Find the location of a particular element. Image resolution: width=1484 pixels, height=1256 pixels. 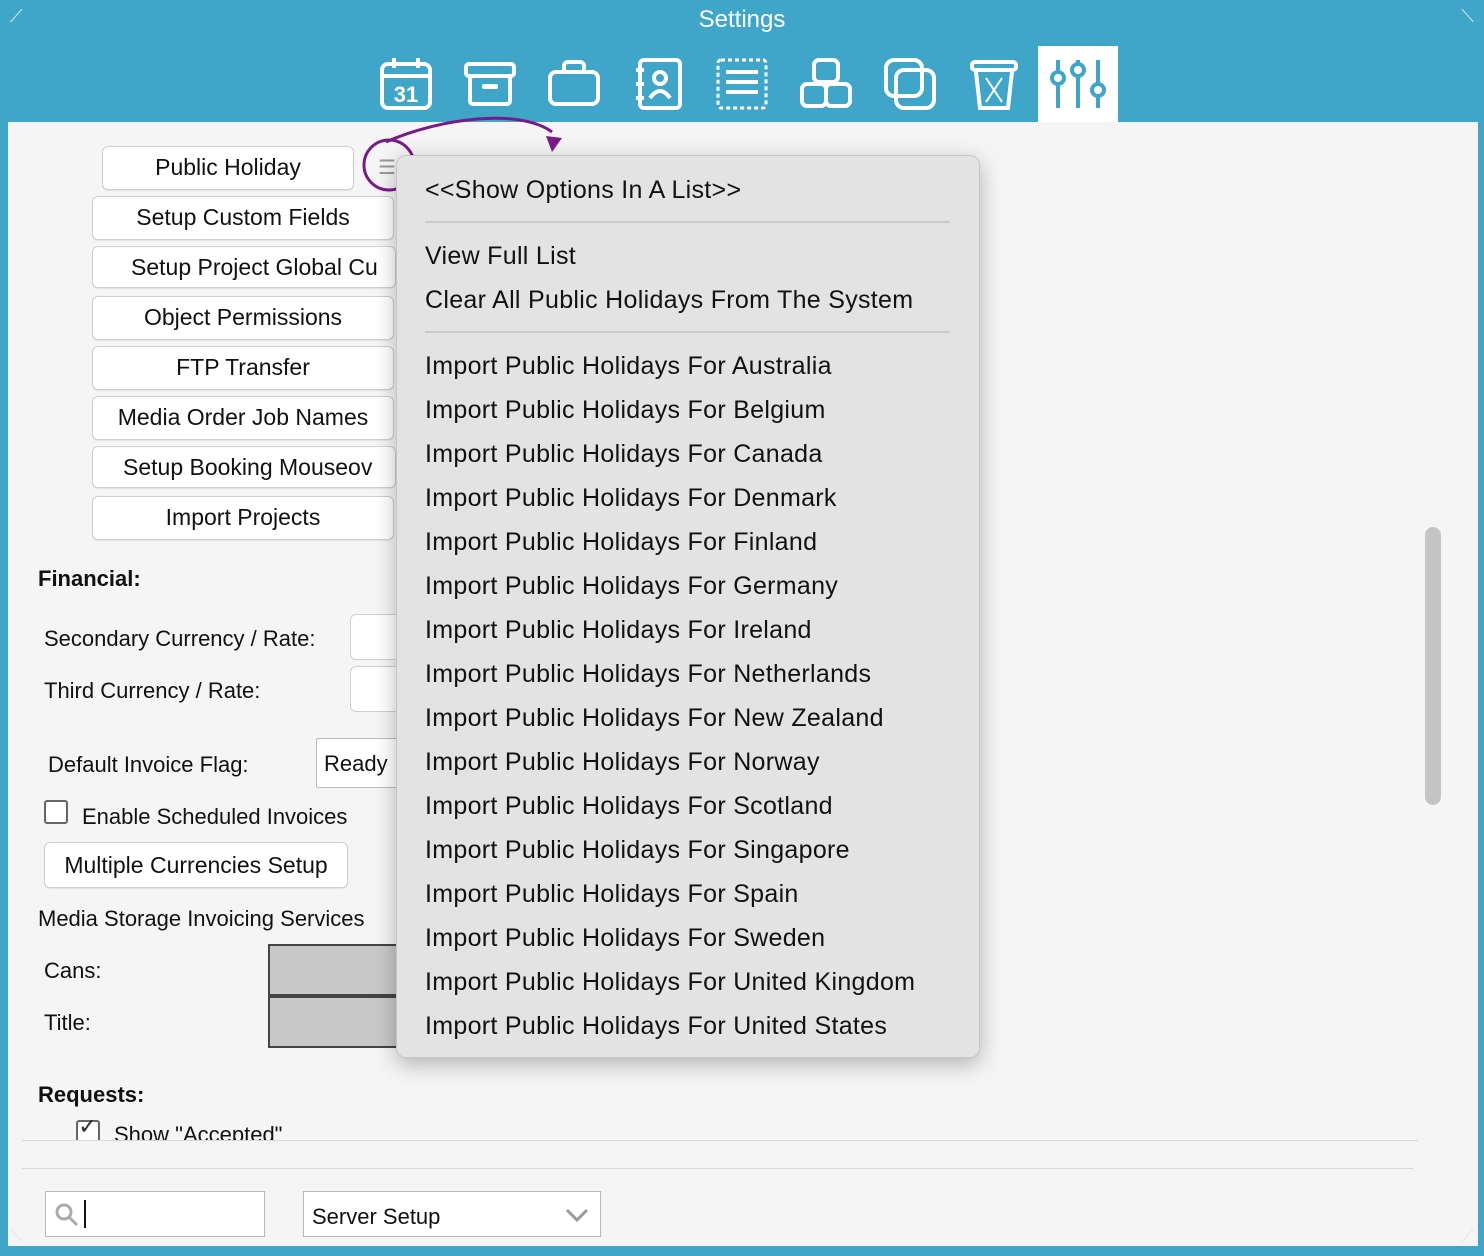

settings-category-select: Server Setup is located at coordinates (452, 1214).